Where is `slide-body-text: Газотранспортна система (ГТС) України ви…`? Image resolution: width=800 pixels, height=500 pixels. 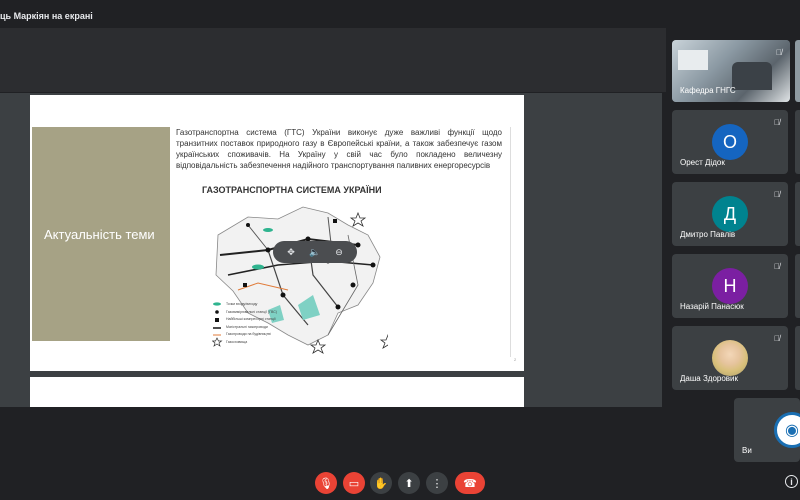
slide-body-text: Газотранспортна система (ГТС) України ви… is located at coordinates (339, 149).